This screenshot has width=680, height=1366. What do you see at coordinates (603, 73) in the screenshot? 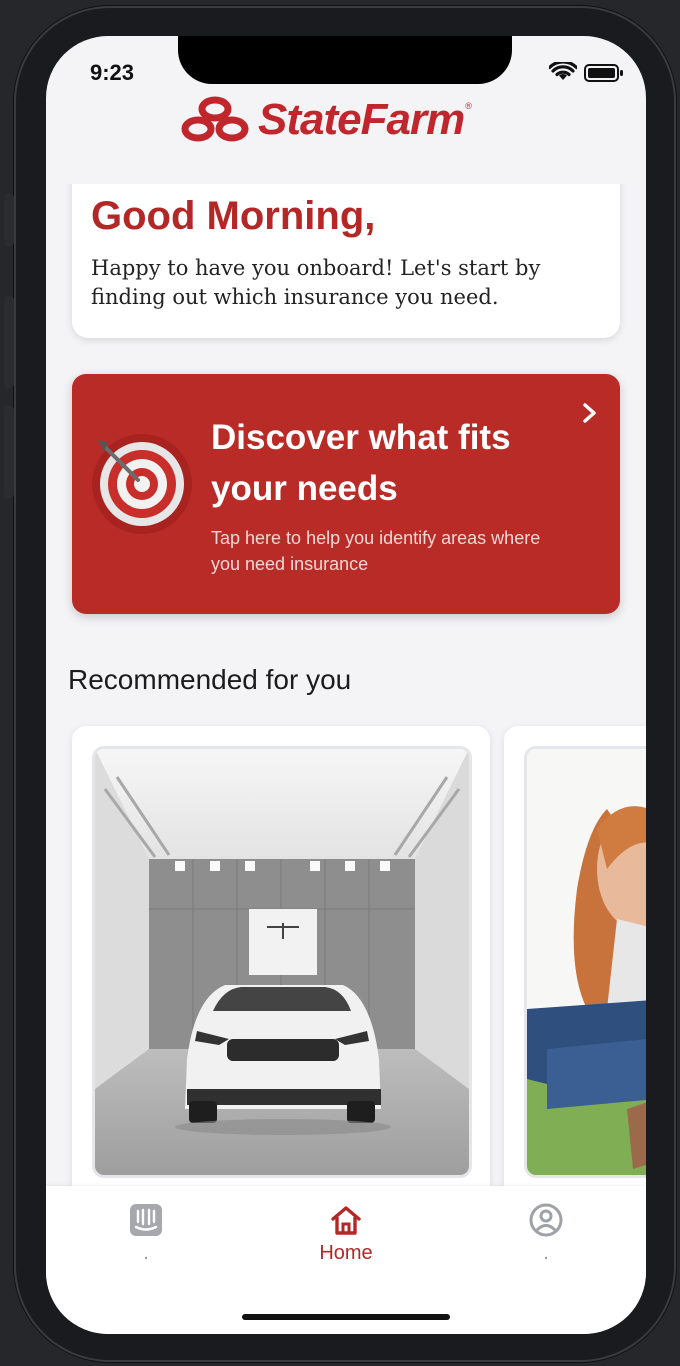
I see `battery-icon` at bounding box center [603, 73].